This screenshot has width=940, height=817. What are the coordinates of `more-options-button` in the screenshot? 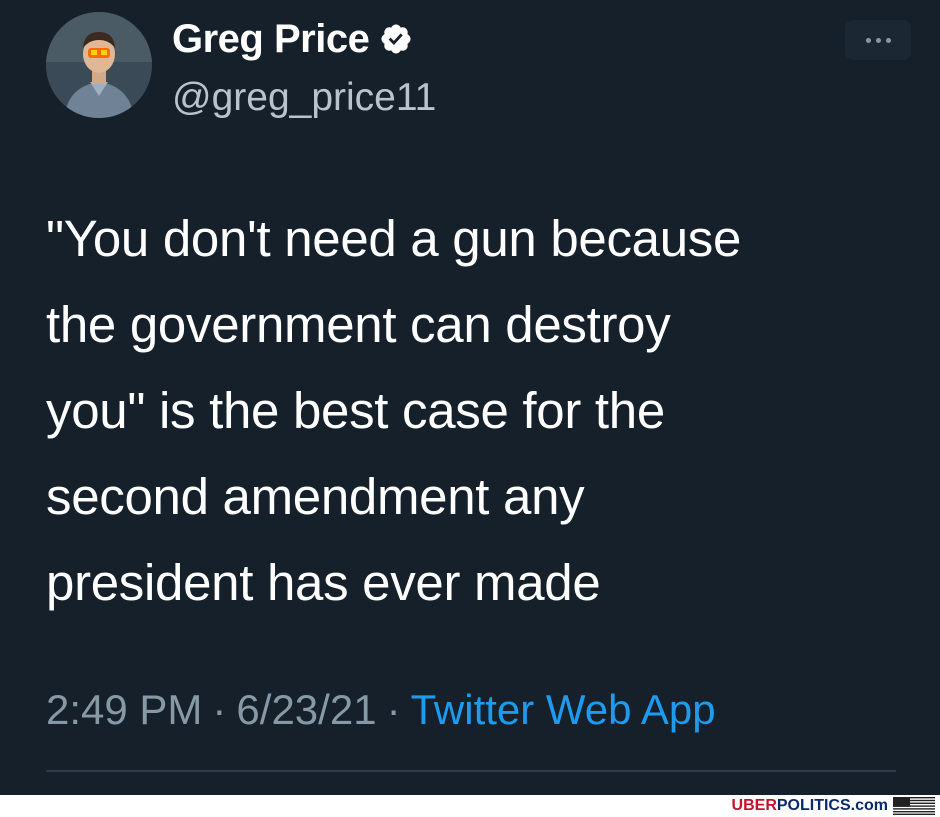 It's located at (878, 40).